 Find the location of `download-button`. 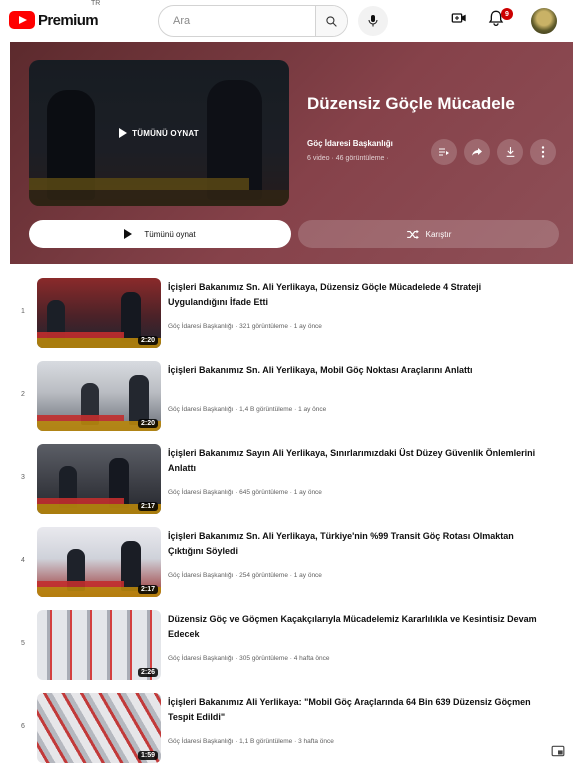

download-button is located at coordinates (510, 152).